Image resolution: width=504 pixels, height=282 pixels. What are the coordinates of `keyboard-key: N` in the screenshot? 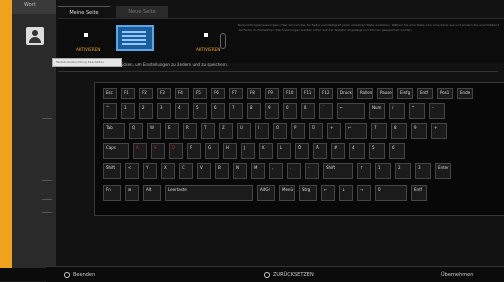 It's located at (240, 171).